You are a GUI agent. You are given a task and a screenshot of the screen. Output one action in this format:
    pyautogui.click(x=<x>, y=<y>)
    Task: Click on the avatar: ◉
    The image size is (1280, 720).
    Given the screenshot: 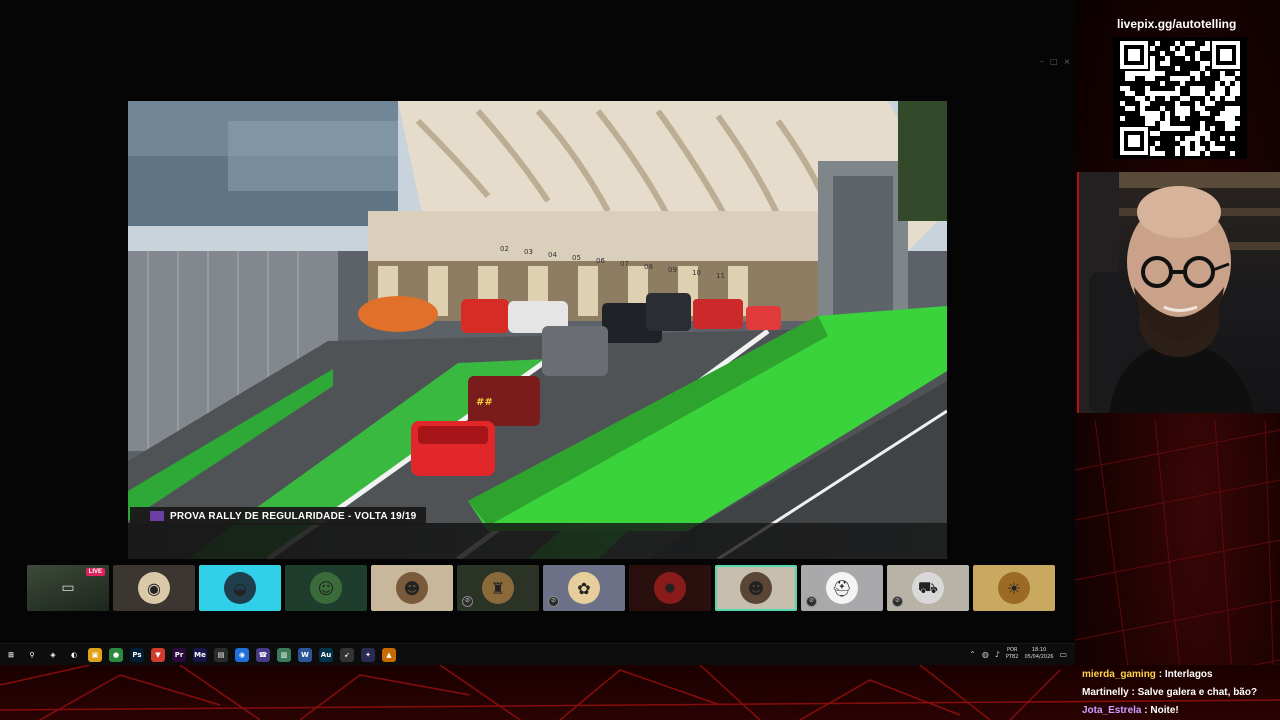 What is the action you would take?
    pyautogui.click(x=154, y=588)
    